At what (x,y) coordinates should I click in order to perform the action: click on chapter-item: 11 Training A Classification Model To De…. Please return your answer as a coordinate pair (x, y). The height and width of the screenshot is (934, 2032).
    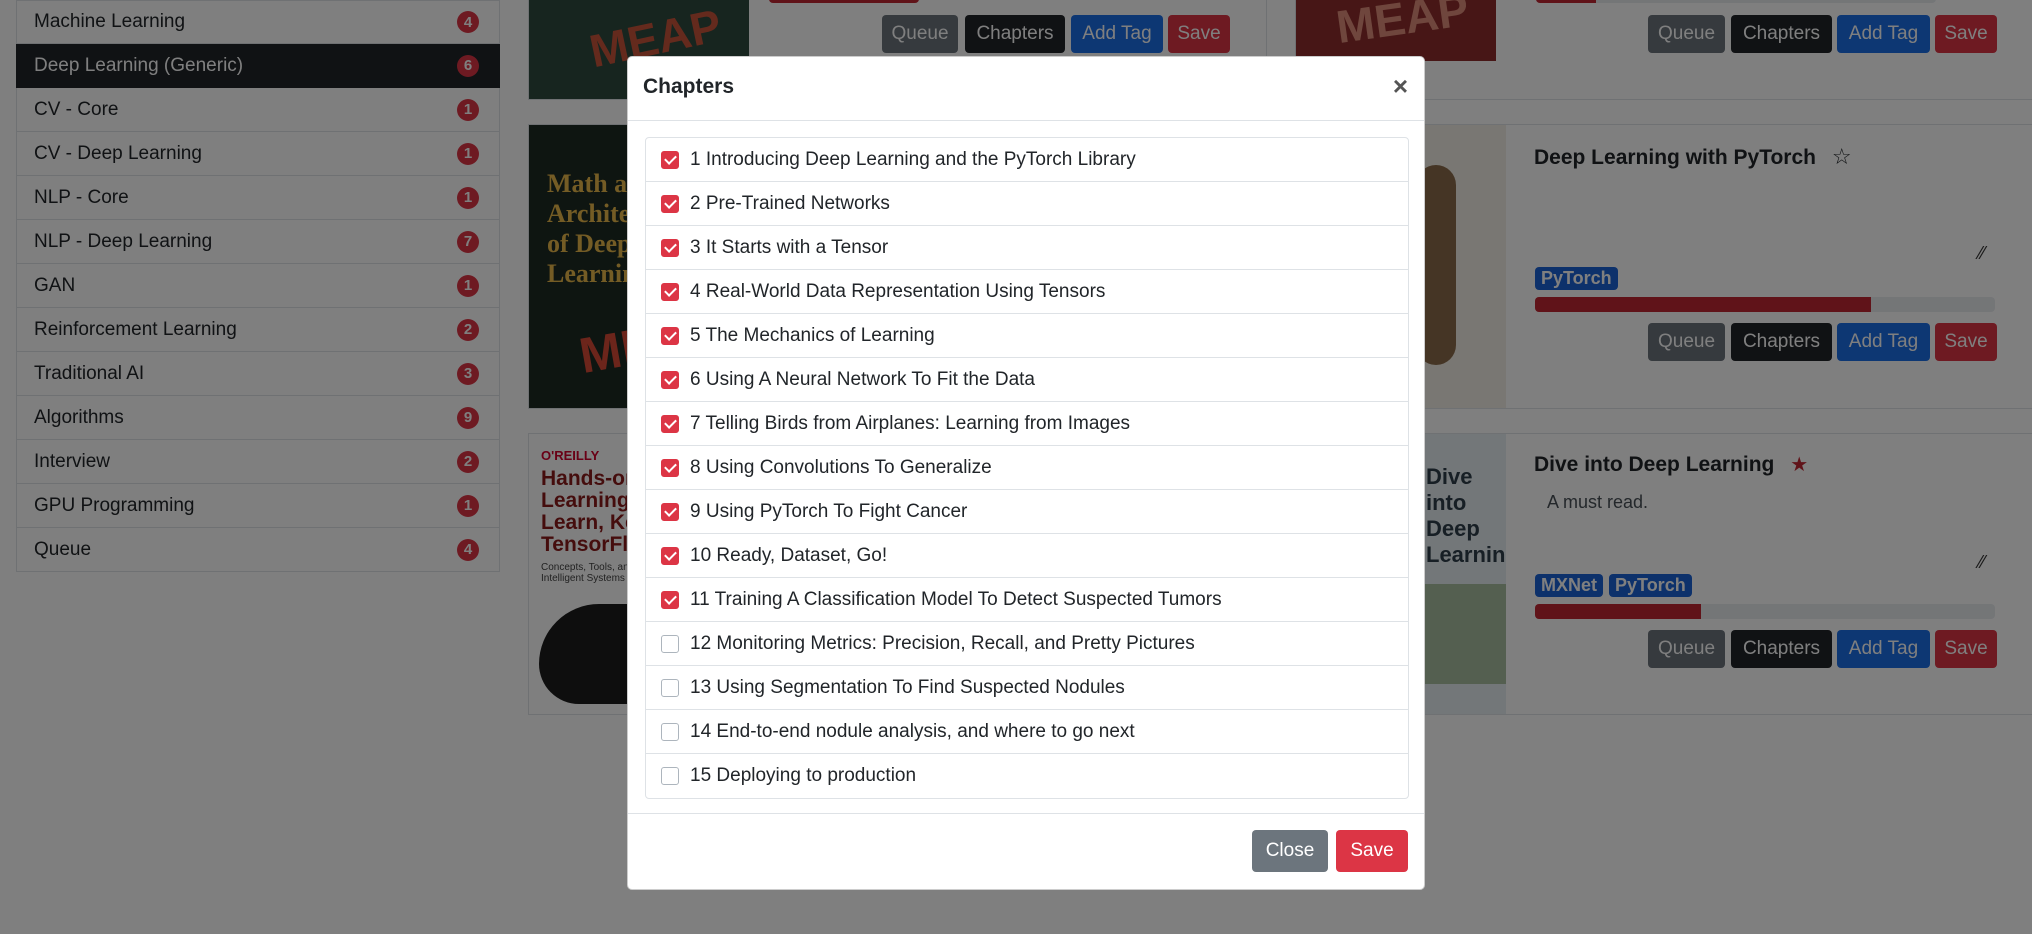
    Looking at the image, I should click on (1027, 600).